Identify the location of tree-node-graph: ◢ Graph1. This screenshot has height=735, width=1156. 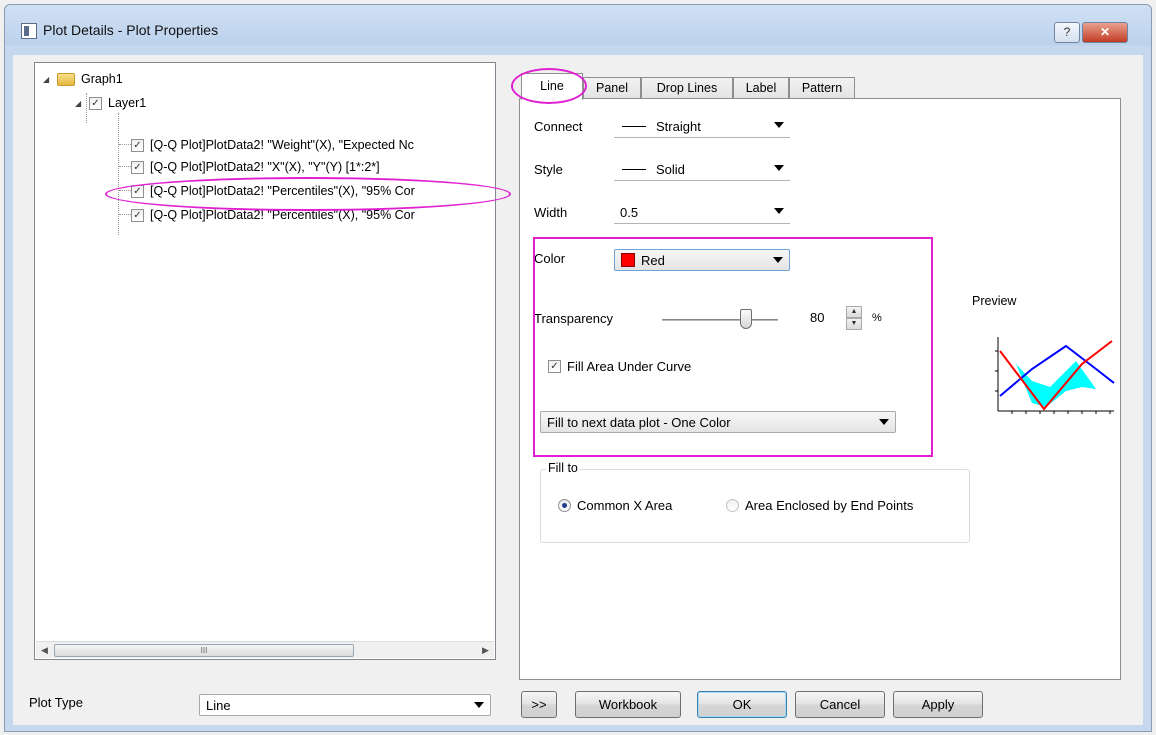
(83, 79).